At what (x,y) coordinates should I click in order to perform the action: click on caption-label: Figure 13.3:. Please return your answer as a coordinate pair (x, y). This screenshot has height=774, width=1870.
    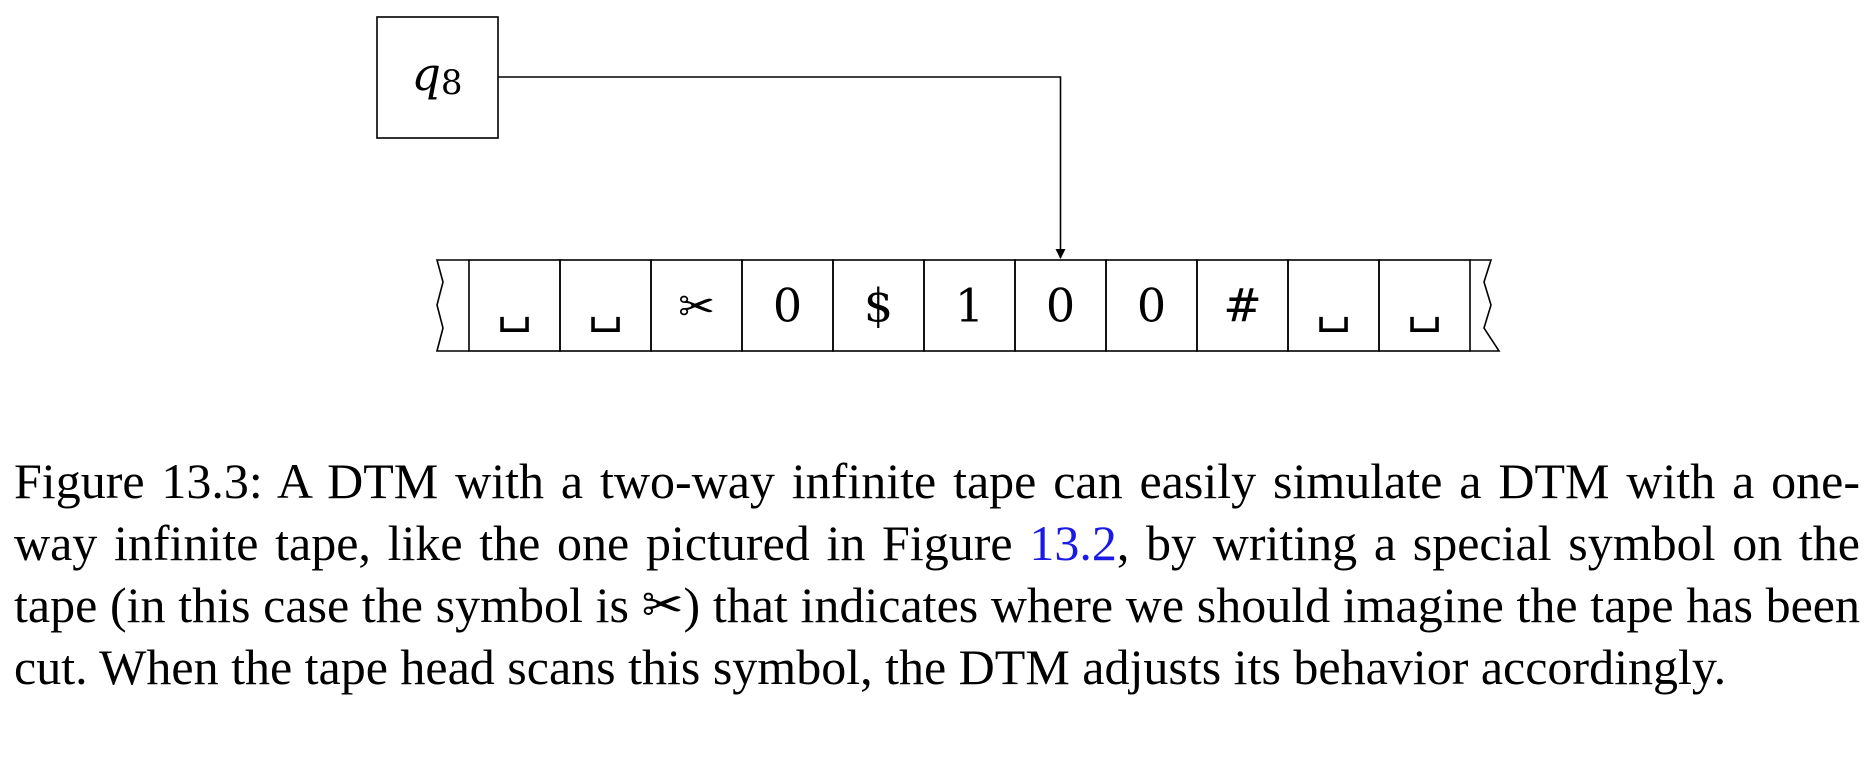
    Looking at the image, I should click on (138, 481).